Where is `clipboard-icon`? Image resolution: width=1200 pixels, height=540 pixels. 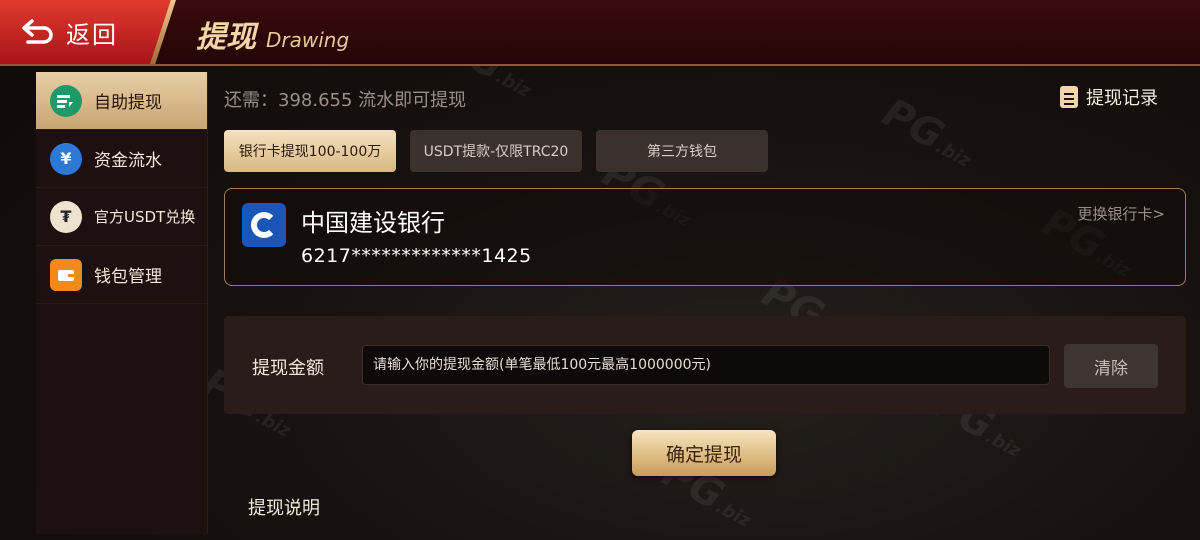 clipboard-icon is located at coordinates (1069, 97).